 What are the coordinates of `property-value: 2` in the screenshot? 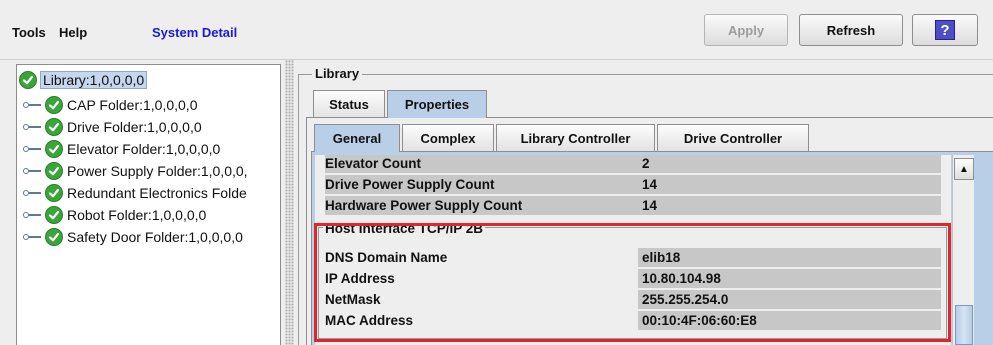 It's located at (789, 164).